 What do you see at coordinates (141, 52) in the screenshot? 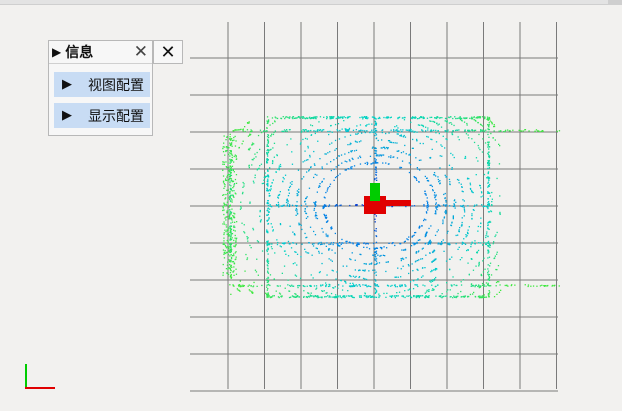
I see `close-icon: ✕` at bounding box center [141, 52].